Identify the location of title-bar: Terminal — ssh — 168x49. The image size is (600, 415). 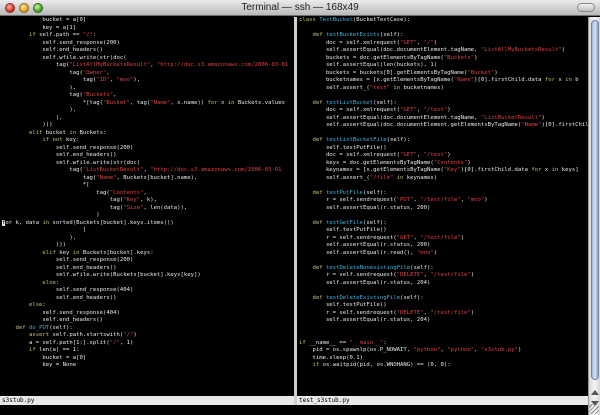
(300, 8).